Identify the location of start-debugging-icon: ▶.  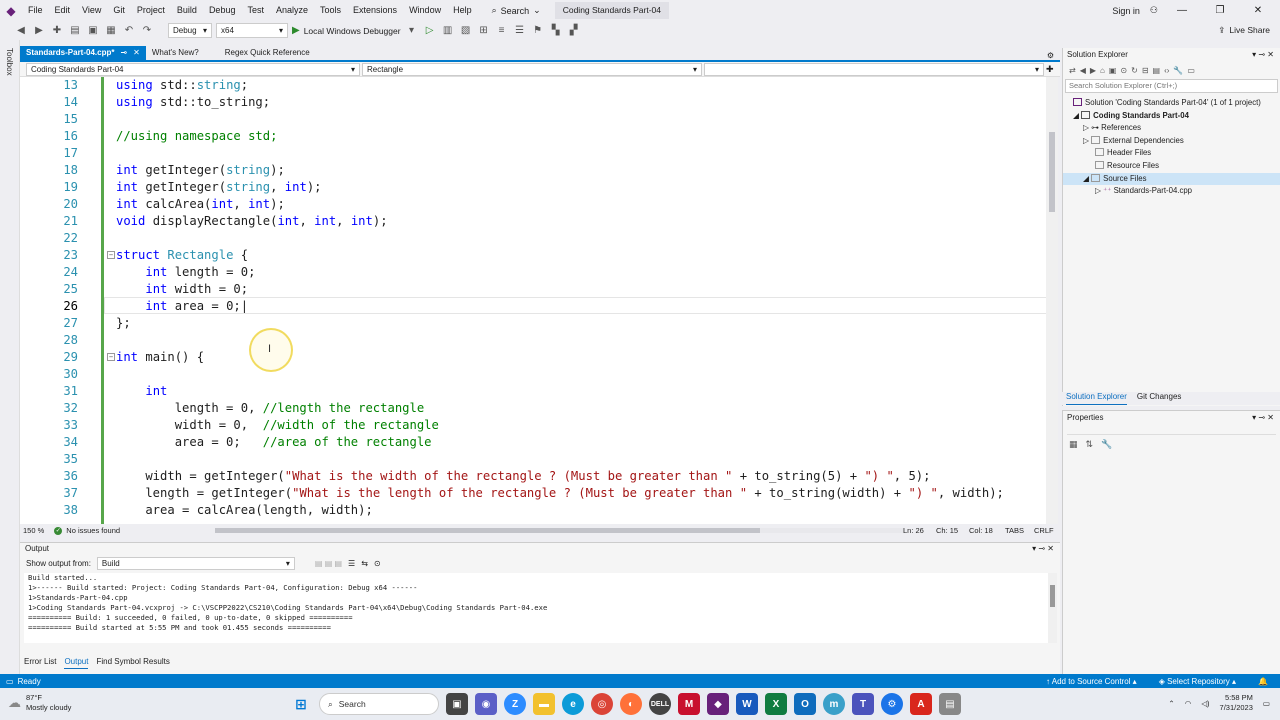
(296, 30).